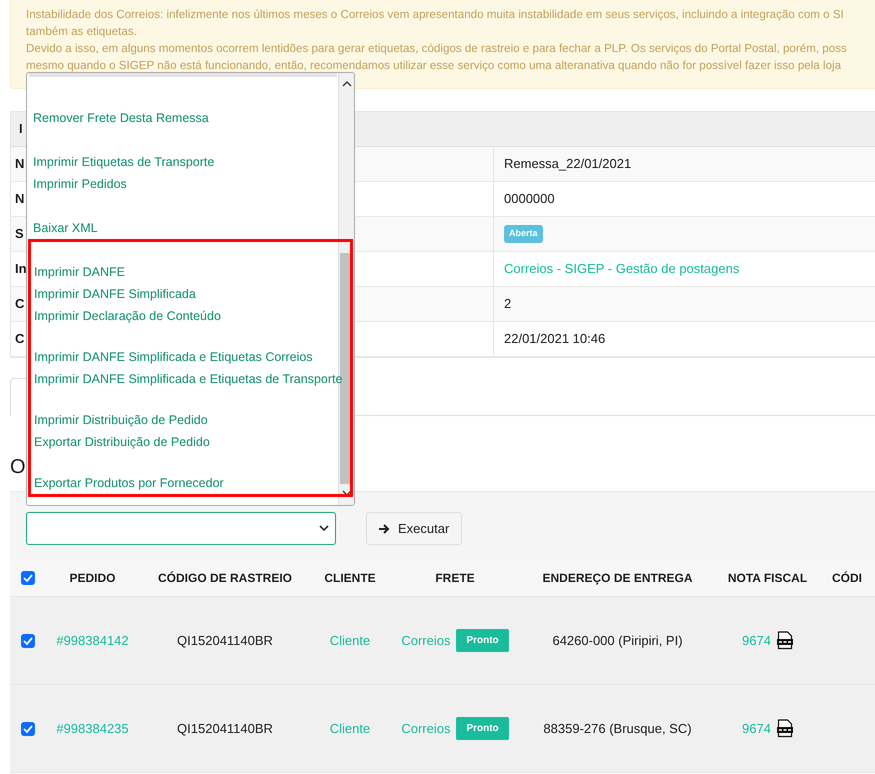 The height and width of the screenshot is (774, 875). Describe the element at coordinates (568, 164) in the screenshot. I see `row-value: Remessa_22/01/2021` at that location.